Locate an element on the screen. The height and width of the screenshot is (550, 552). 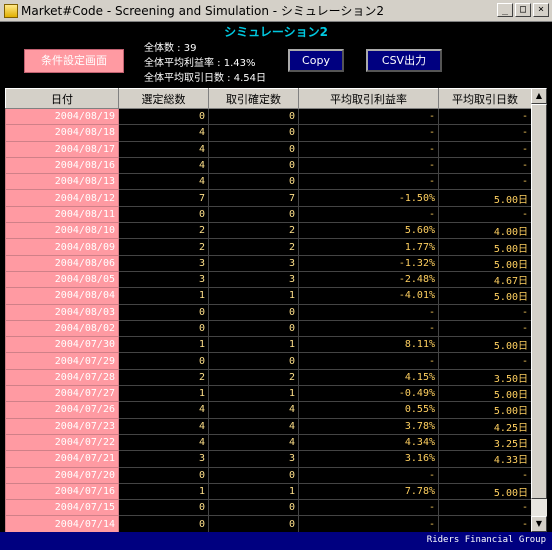
table-row: 2004/08/03 0 0- - is located at coordinates (268, 312).